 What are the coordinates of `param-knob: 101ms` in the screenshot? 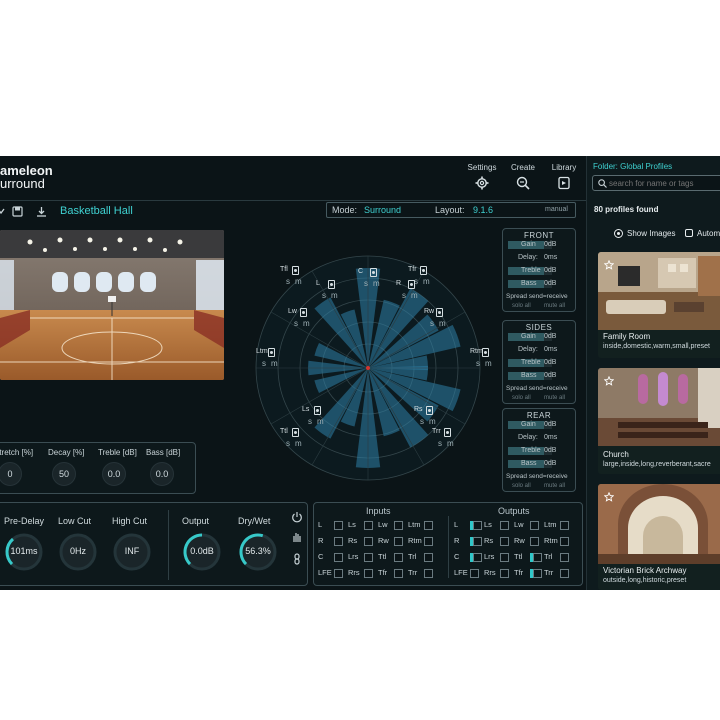 It's located at (24, 552).